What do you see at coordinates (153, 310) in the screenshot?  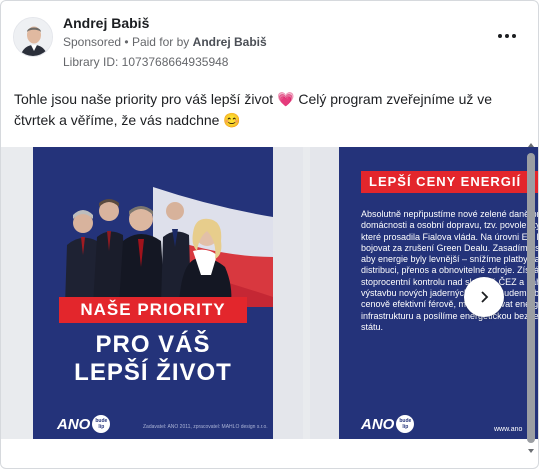 I see `priority-banner: NAŠE PRIORITY` at bounding box center [153, 310].